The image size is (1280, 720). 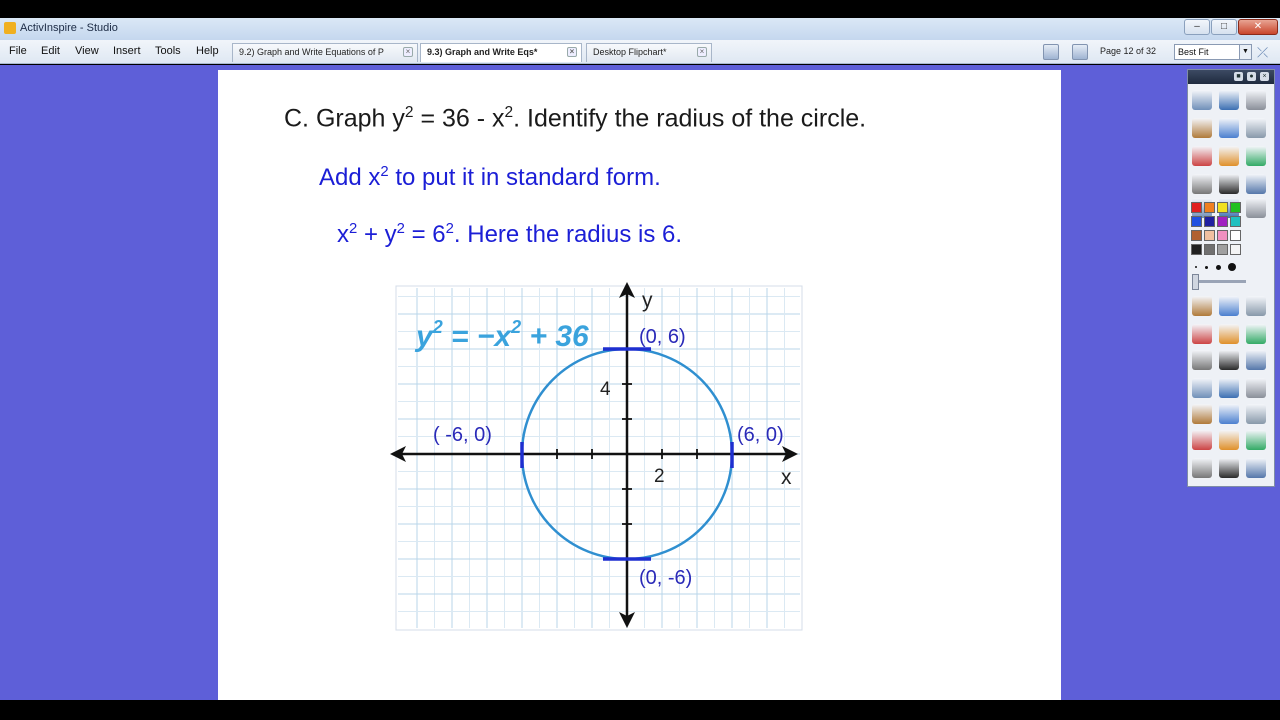 What do you see at coordinates (1197, 27) in the screenshot?
I see `minimize-button: –` at bounding box center [1197, 27].